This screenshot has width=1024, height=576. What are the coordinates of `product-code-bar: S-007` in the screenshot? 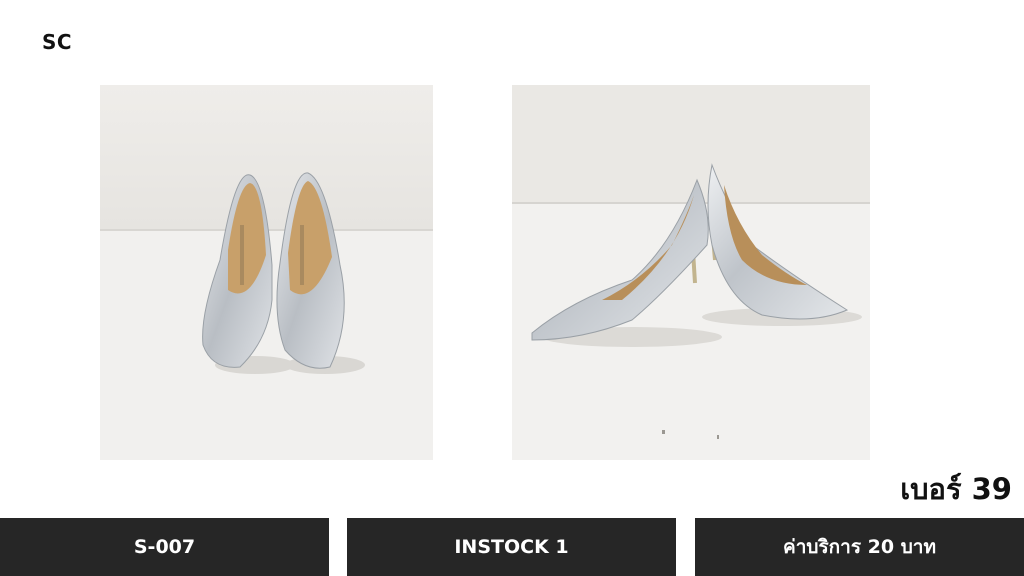 It's located at (164, 547).